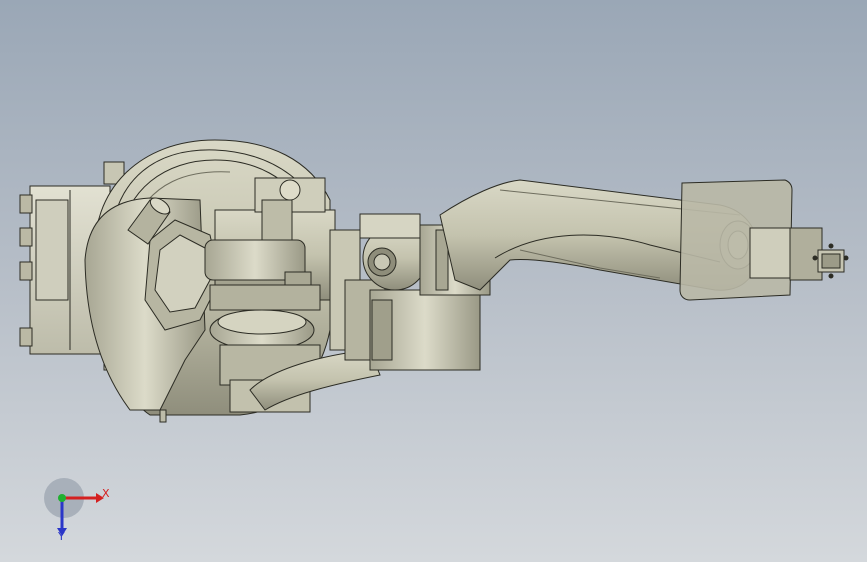 The image size is (867, 562). Describe the element at coordinates (61, 536) in the screenshot. I see `y-axis-label: Y` at that location.